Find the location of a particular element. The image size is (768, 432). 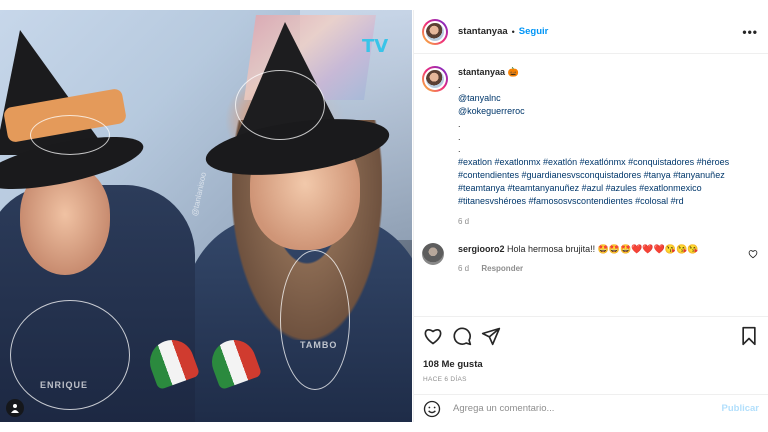

post-actions: 108 Me gusta HACE 6 DÍAS is located at coordinates (591, 349).